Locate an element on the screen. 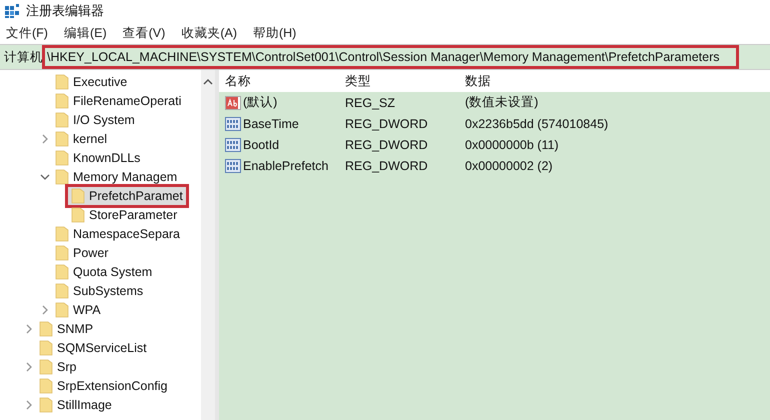 The width and height of the screenshot is (770, 420). column-header: 类型 is located at coordinates (399, 81).